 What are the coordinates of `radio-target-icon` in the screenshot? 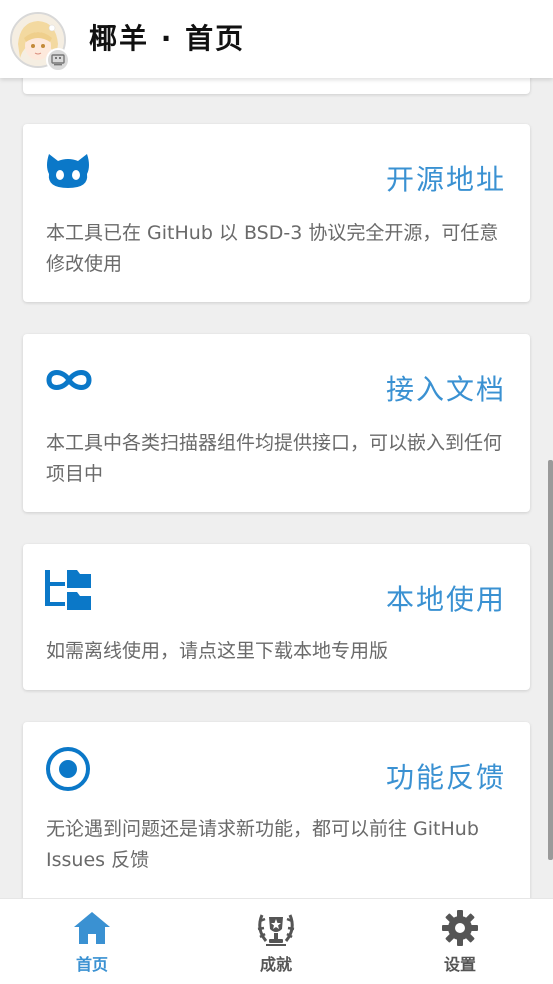 It's located at (68, 771).